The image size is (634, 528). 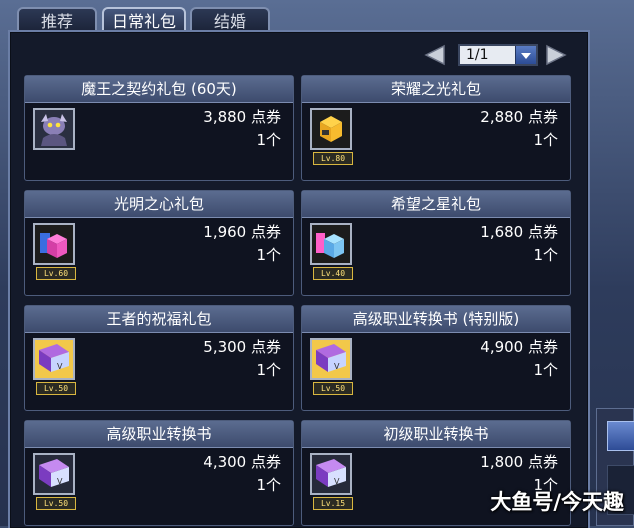 What do you see at coordinates (159, 204) in the screenshot?
I see `item-name: 光明之心礼包` at bounding box center [159, 204].